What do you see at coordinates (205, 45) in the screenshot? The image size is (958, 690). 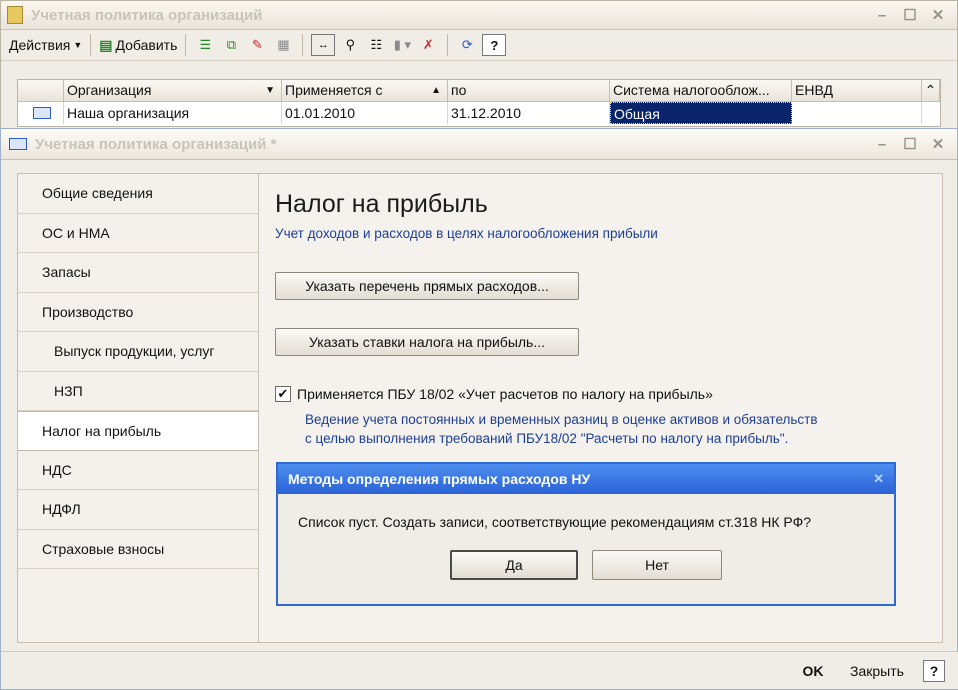 I see `add-group-icon: ☰` at bounding box center [205, 45].